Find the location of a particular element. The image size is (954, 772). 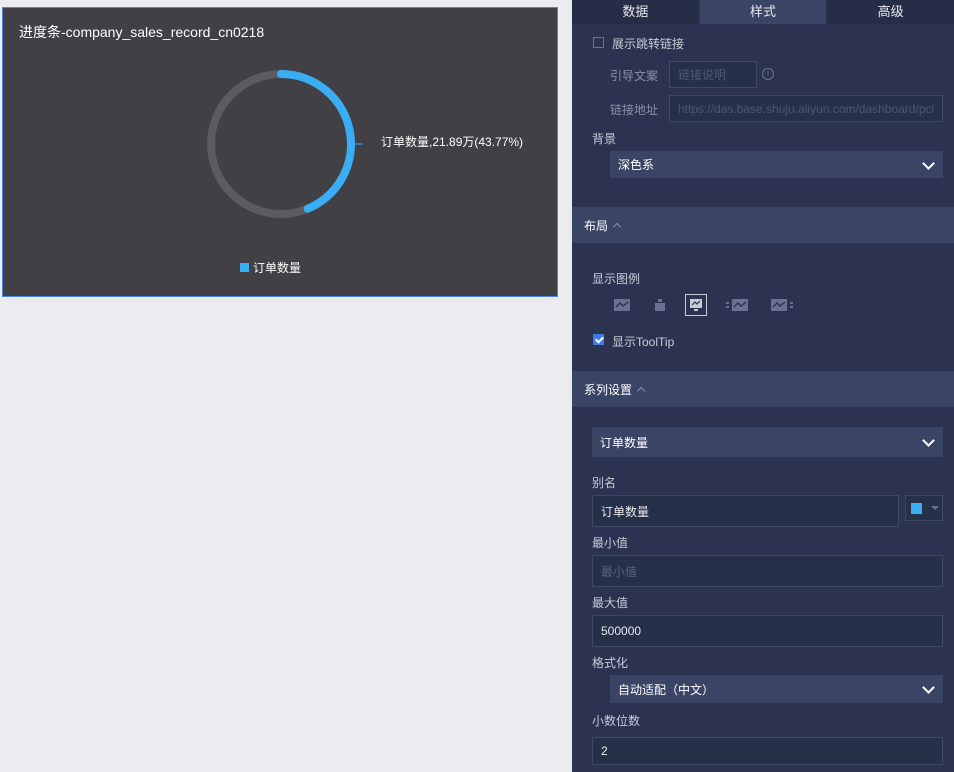

alias-value: 订单数量 is located at coordinates (625, 511).